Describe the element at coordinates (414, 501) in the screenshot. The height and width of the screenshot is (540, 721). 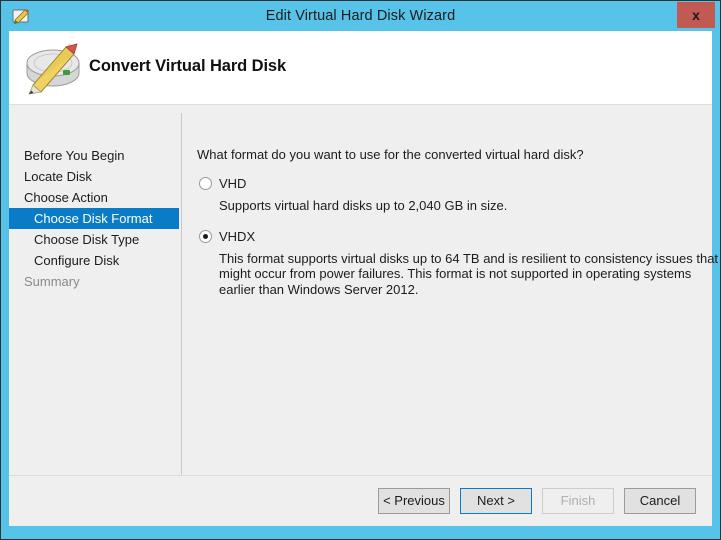
I see `previous-button: < Previous` at that location.